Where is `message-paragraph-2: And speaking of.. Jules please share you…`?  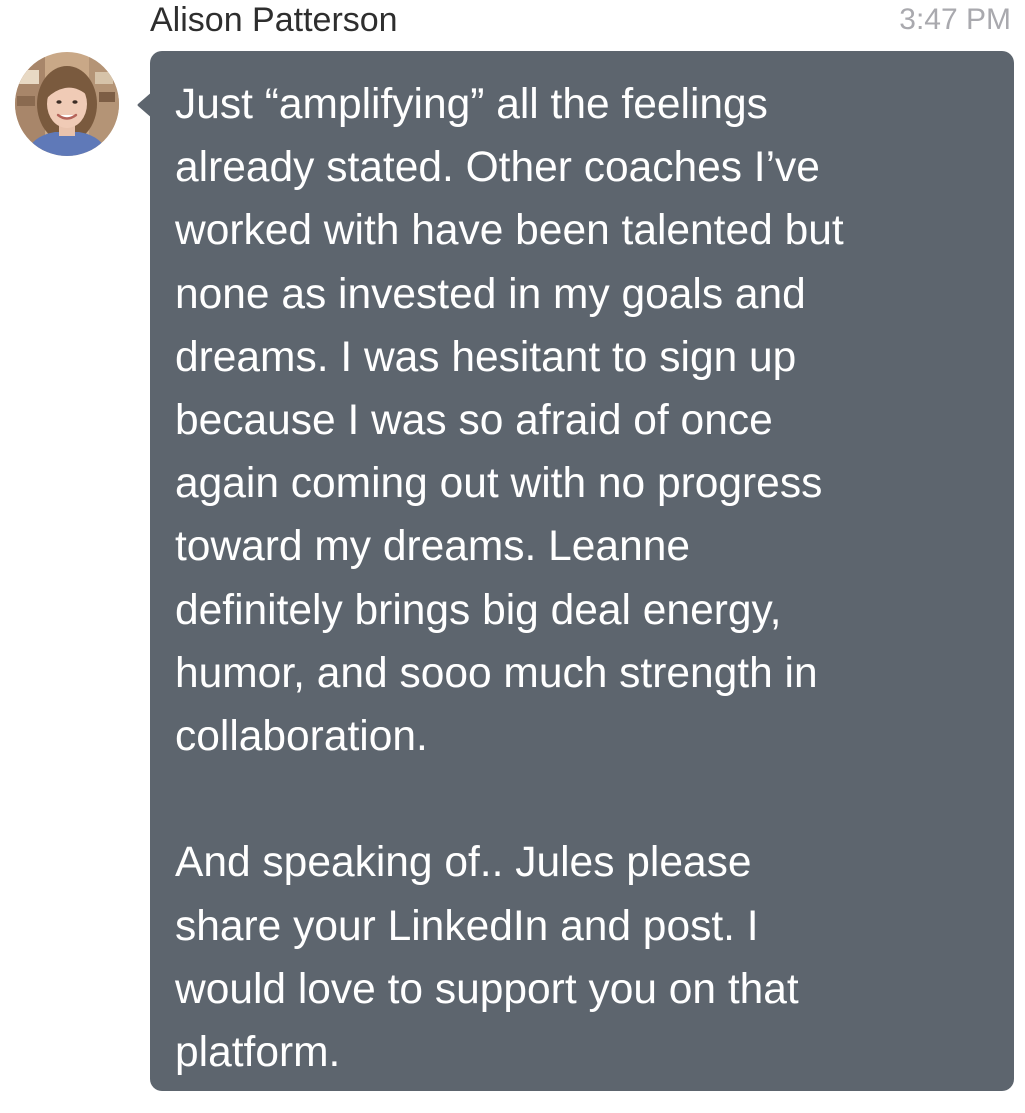
message-paragraph-2: And speaking of.. Jules please share you… is located at coordinates (487, 958).